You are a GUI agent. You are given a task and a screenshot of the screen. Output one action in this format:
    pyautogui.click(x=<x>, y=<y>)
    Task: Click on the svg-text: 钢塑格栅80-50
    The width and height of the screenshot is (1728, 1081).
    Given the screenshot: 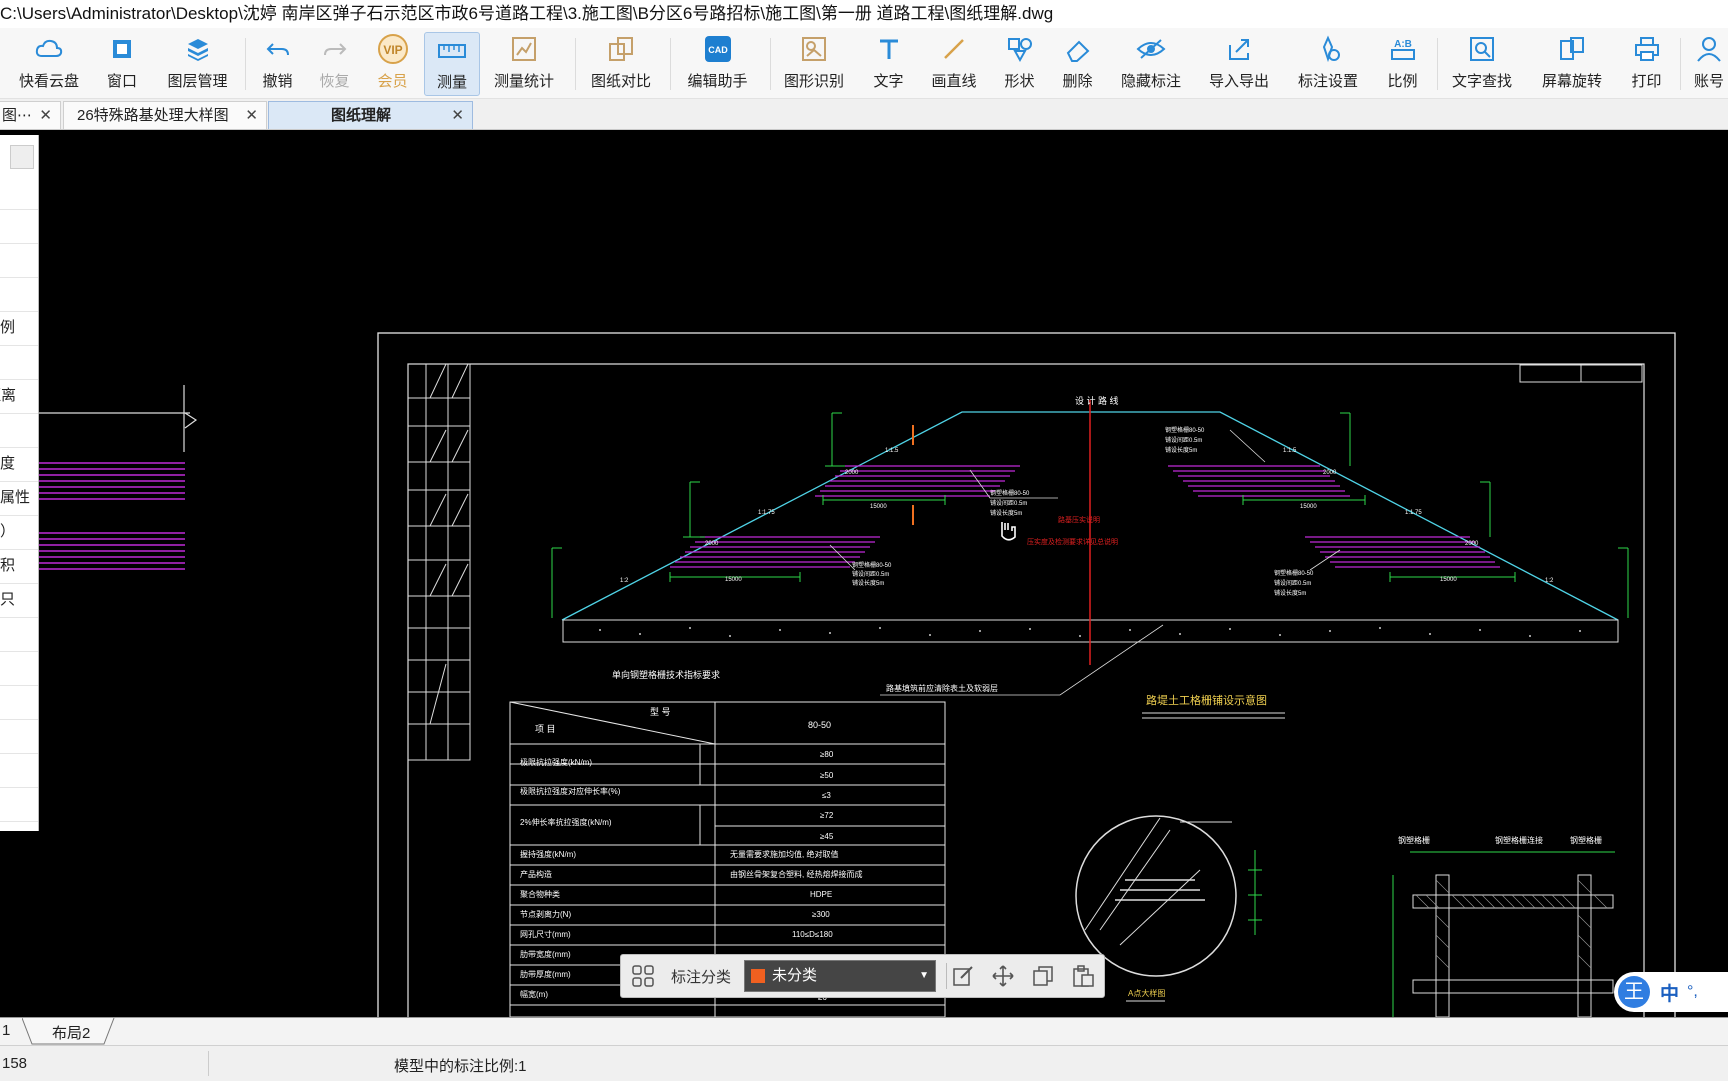 What is the action you would take?
    pyautogui.click(x=1294, y=573)
    